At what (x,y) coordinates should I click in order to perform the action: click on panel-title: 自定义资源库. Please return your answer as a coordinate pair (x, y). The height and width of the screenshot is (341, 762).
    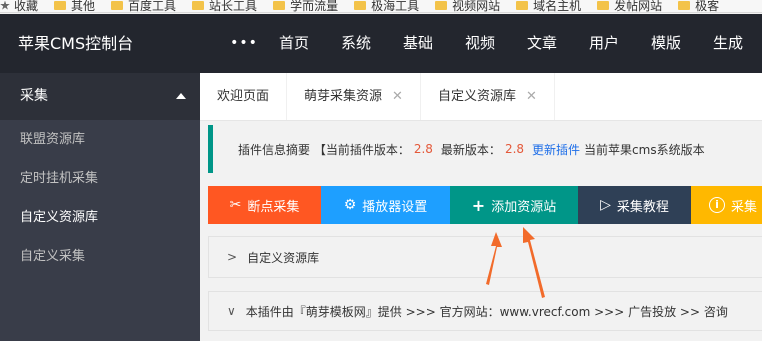
    Looking at the image, I should click on (283, 257).